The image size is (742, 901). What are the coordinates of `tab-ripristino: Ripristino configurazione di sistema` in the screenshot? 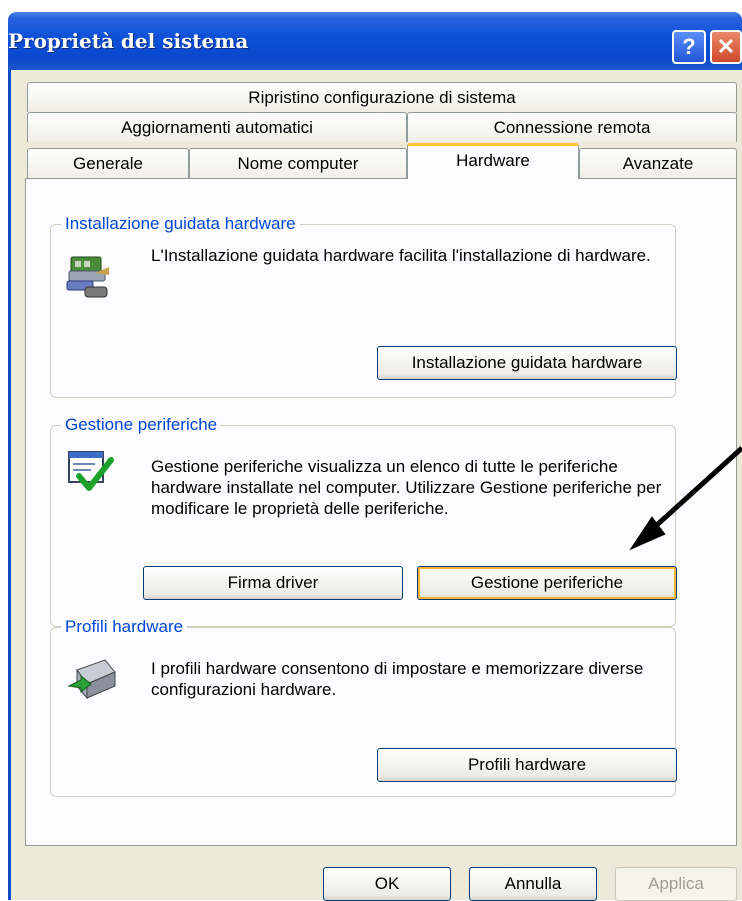 It's located at (382, 97).